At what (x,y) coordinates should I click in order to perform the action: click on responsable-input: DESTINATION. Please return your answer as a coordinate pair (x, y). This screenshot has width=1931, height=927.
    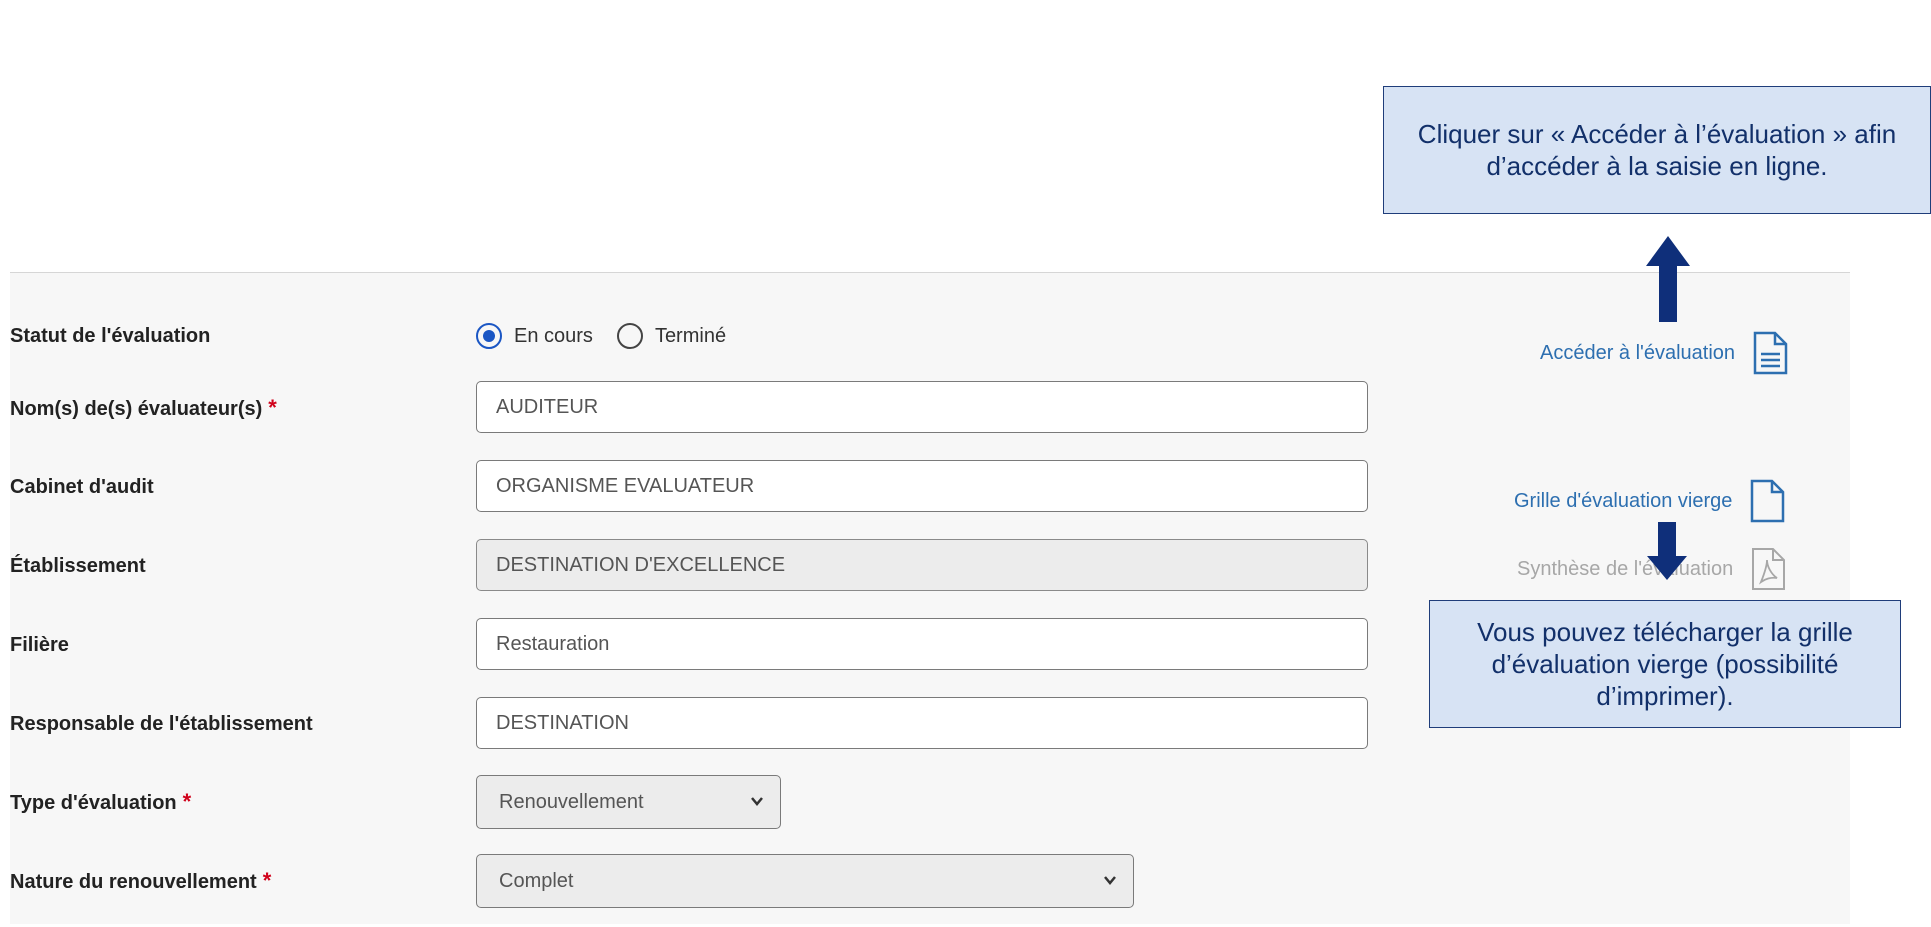
    Looking at the image, I should click on (922, 723).